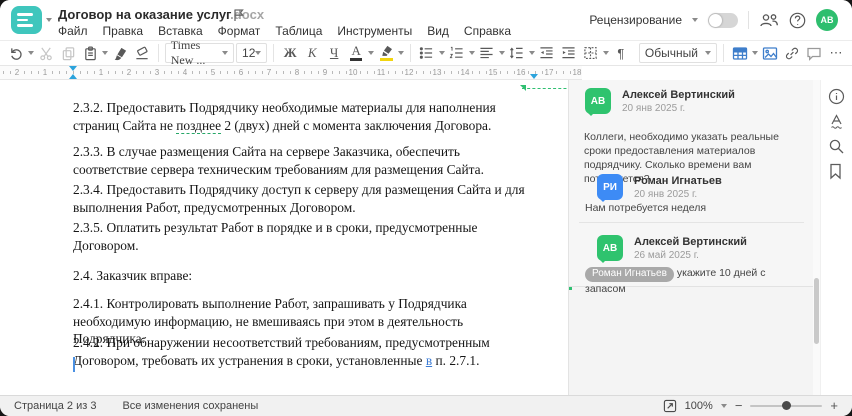  I want to click on font-color-button: А, so click(356, 53).